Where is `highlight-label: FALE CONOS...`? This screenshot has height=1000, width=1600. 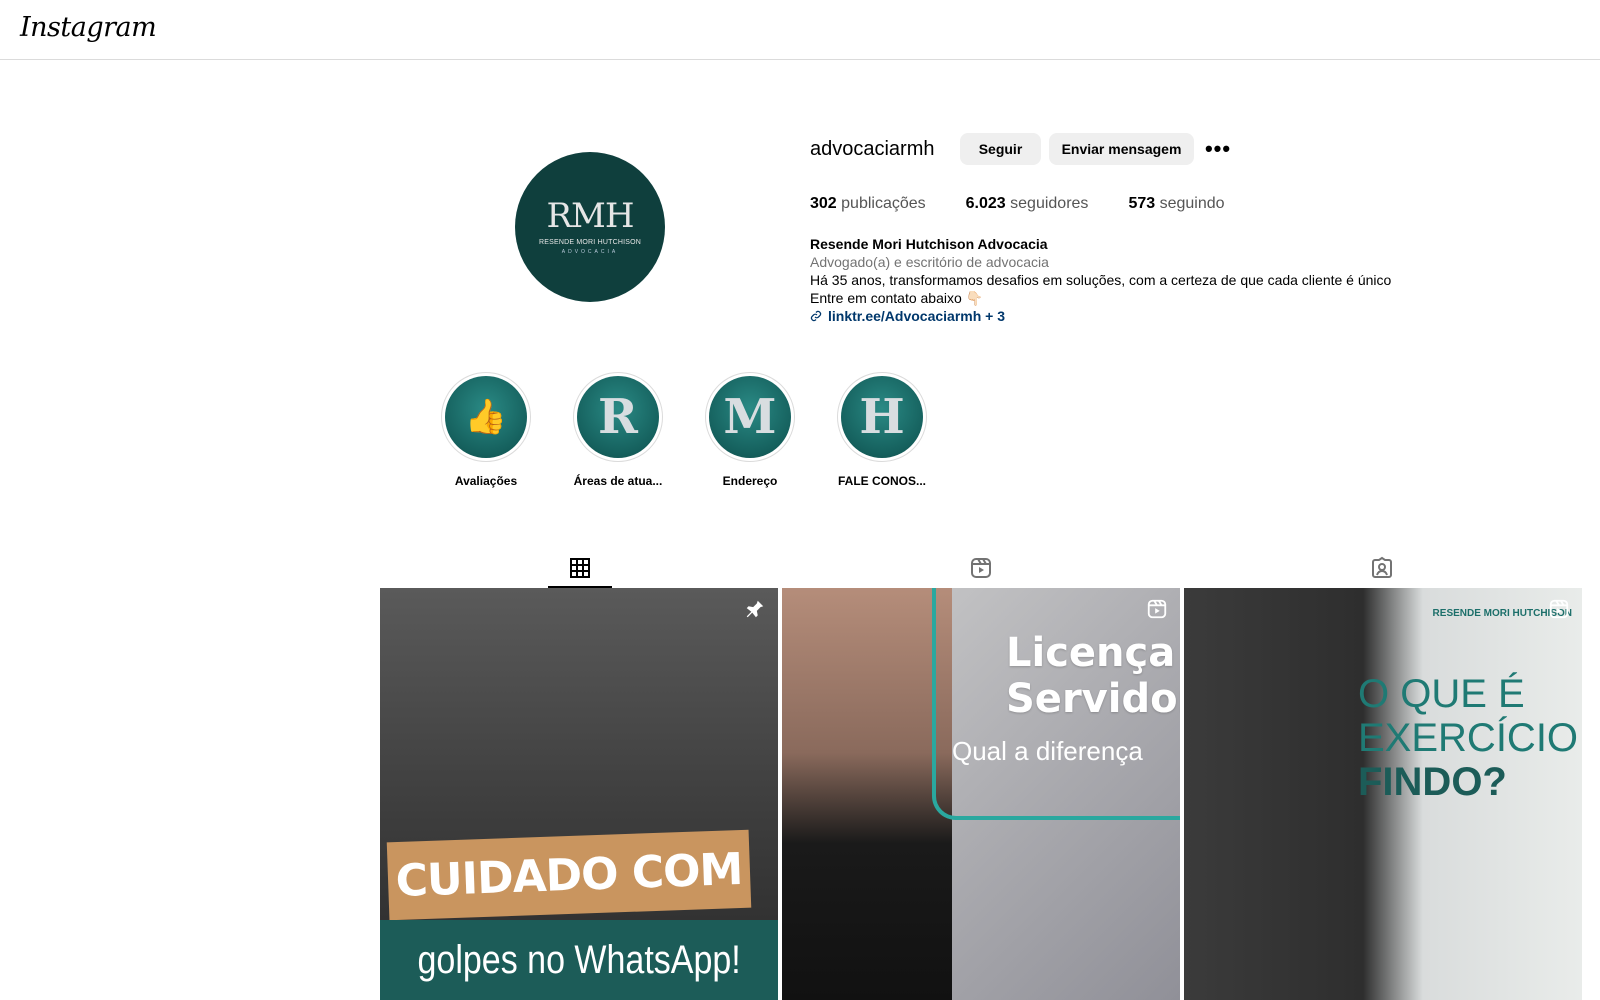
highlight-label: FALE CONOS... is located at coordinates (881, 481).